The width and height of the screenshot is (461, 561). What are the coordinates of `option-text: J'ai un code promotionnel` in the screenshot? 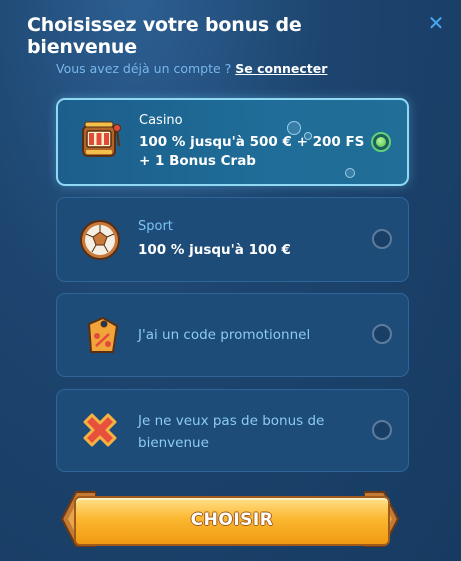 It's located at (224, 335).